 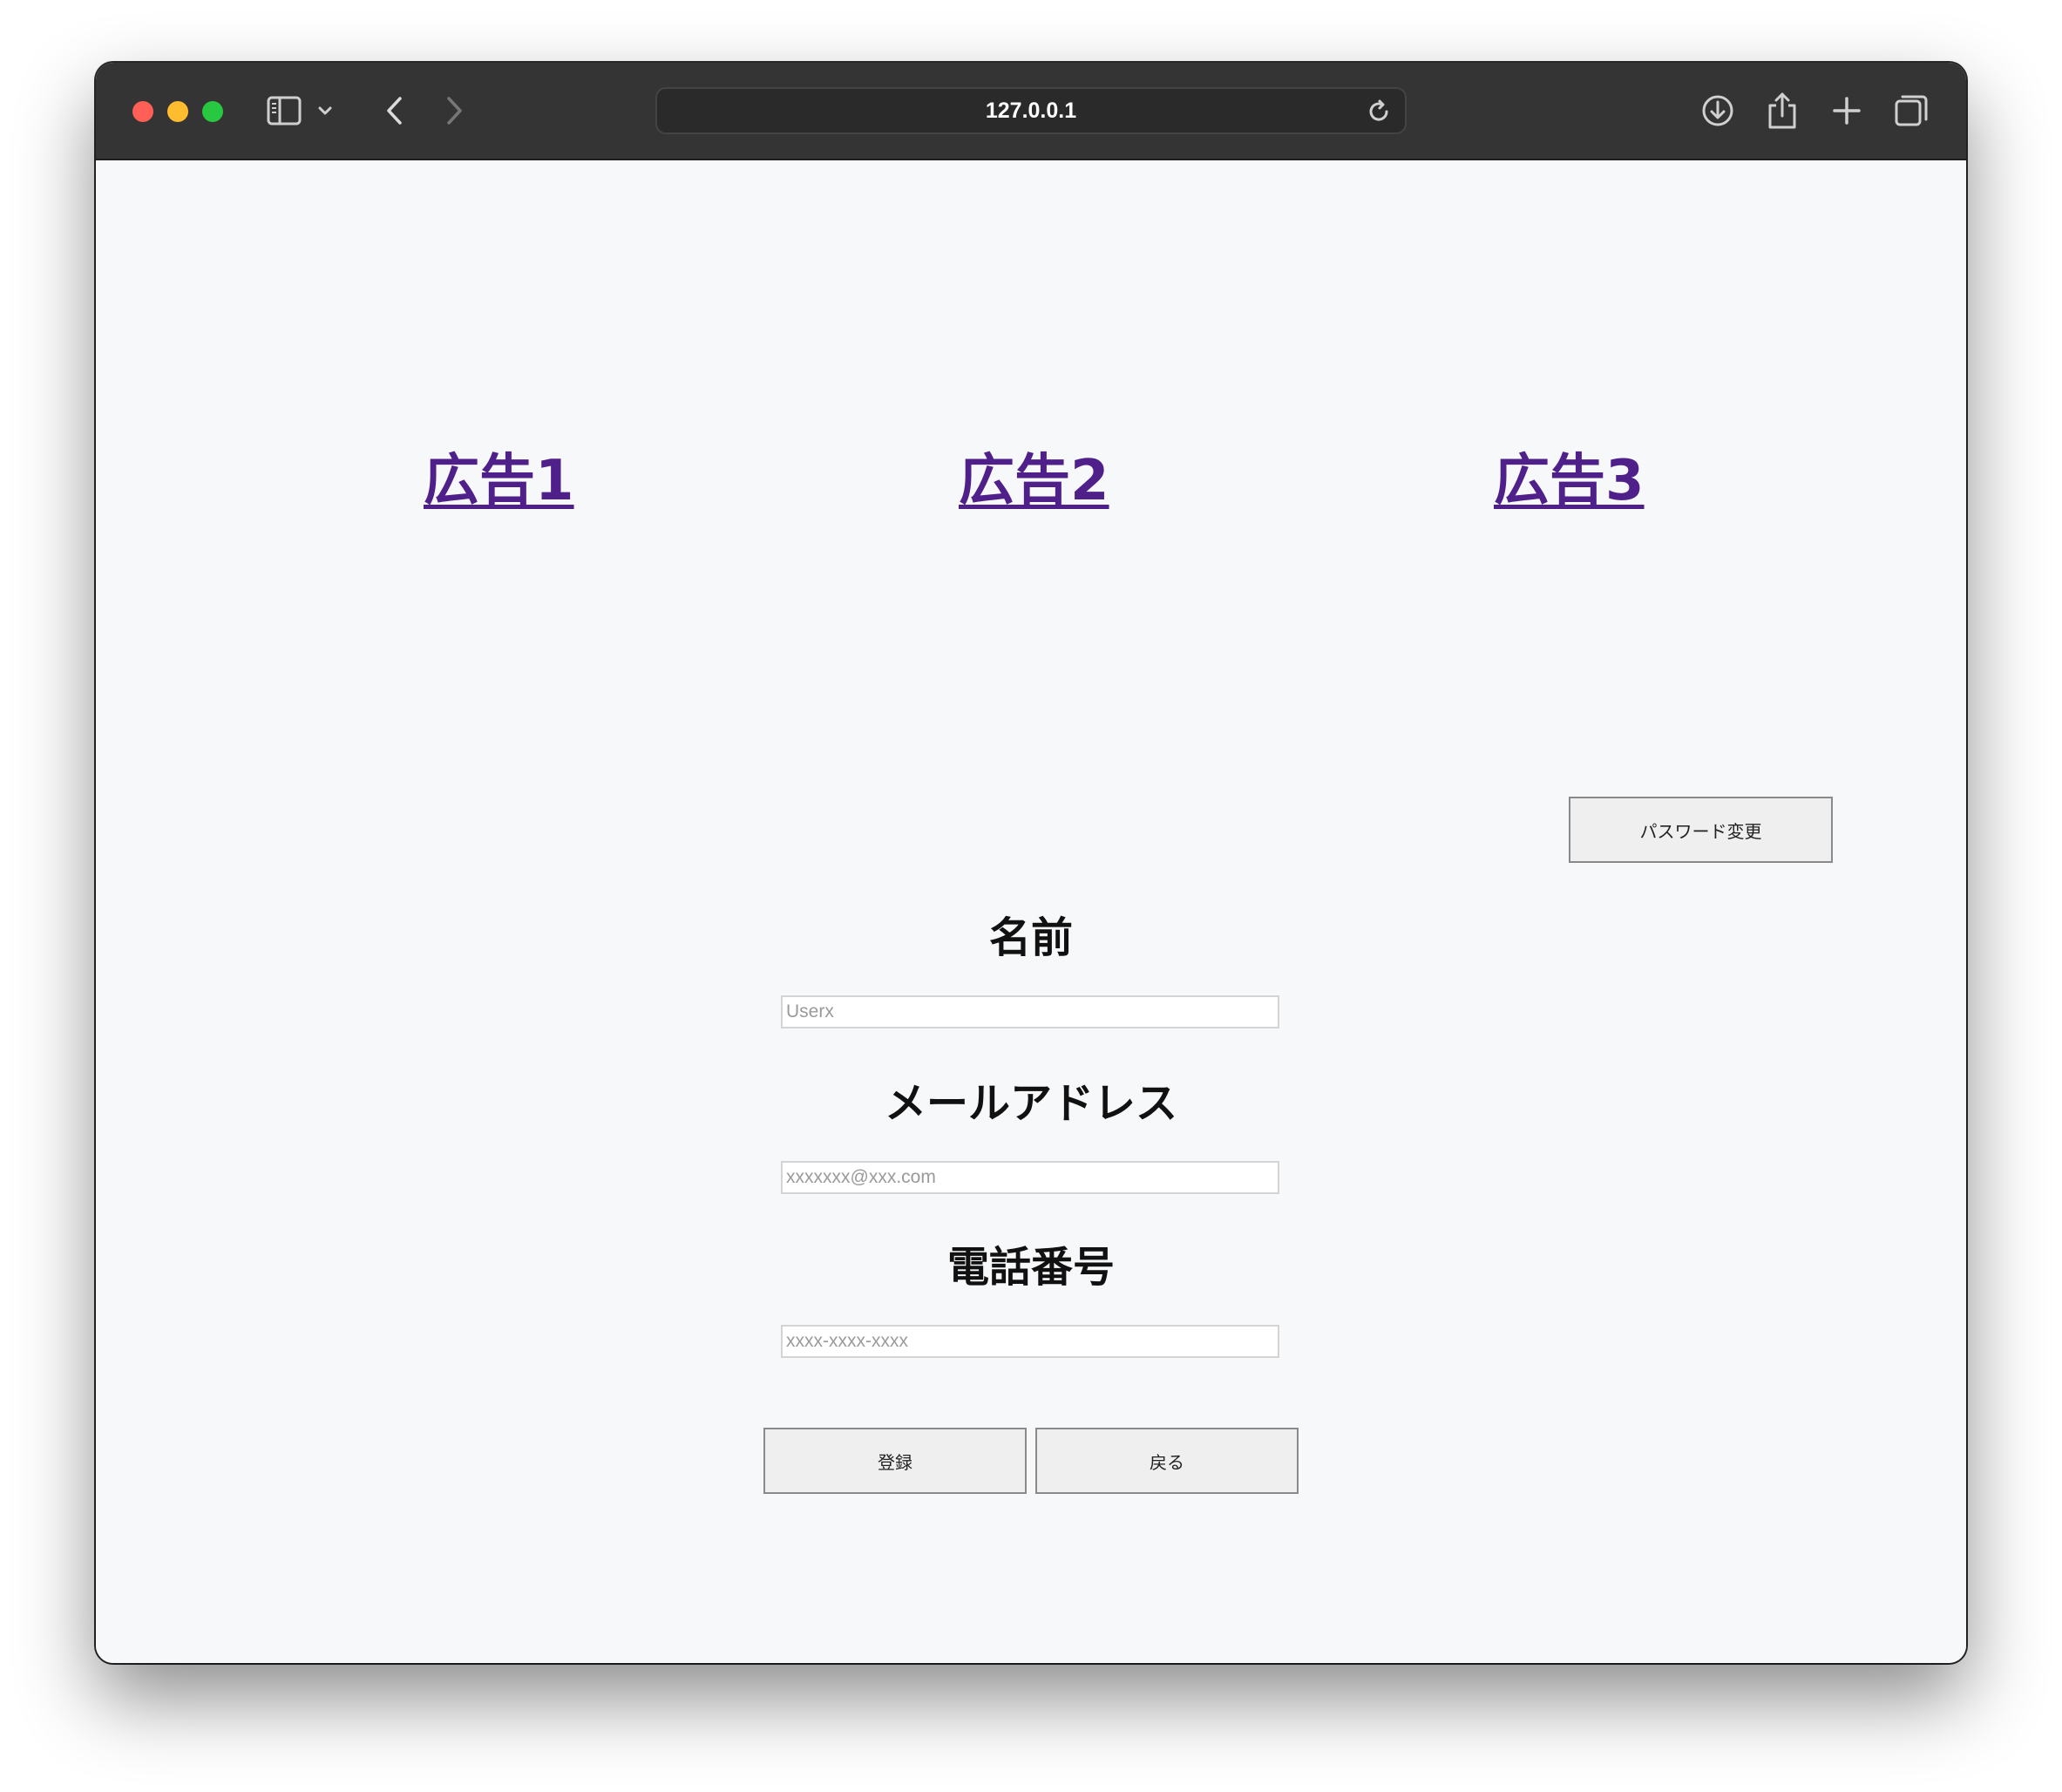 What do you see at coordinates (325, 110) in the screenshot?
I see `chevron-down-icon` at bounding box center [325, 110].